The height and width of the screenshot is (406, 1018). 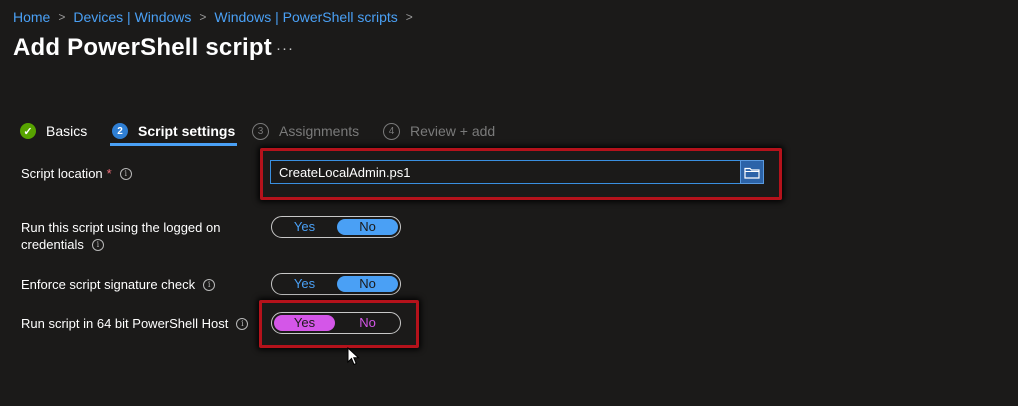 I want to click on script-location-label: Script location * i, so click(x=76, y=173).